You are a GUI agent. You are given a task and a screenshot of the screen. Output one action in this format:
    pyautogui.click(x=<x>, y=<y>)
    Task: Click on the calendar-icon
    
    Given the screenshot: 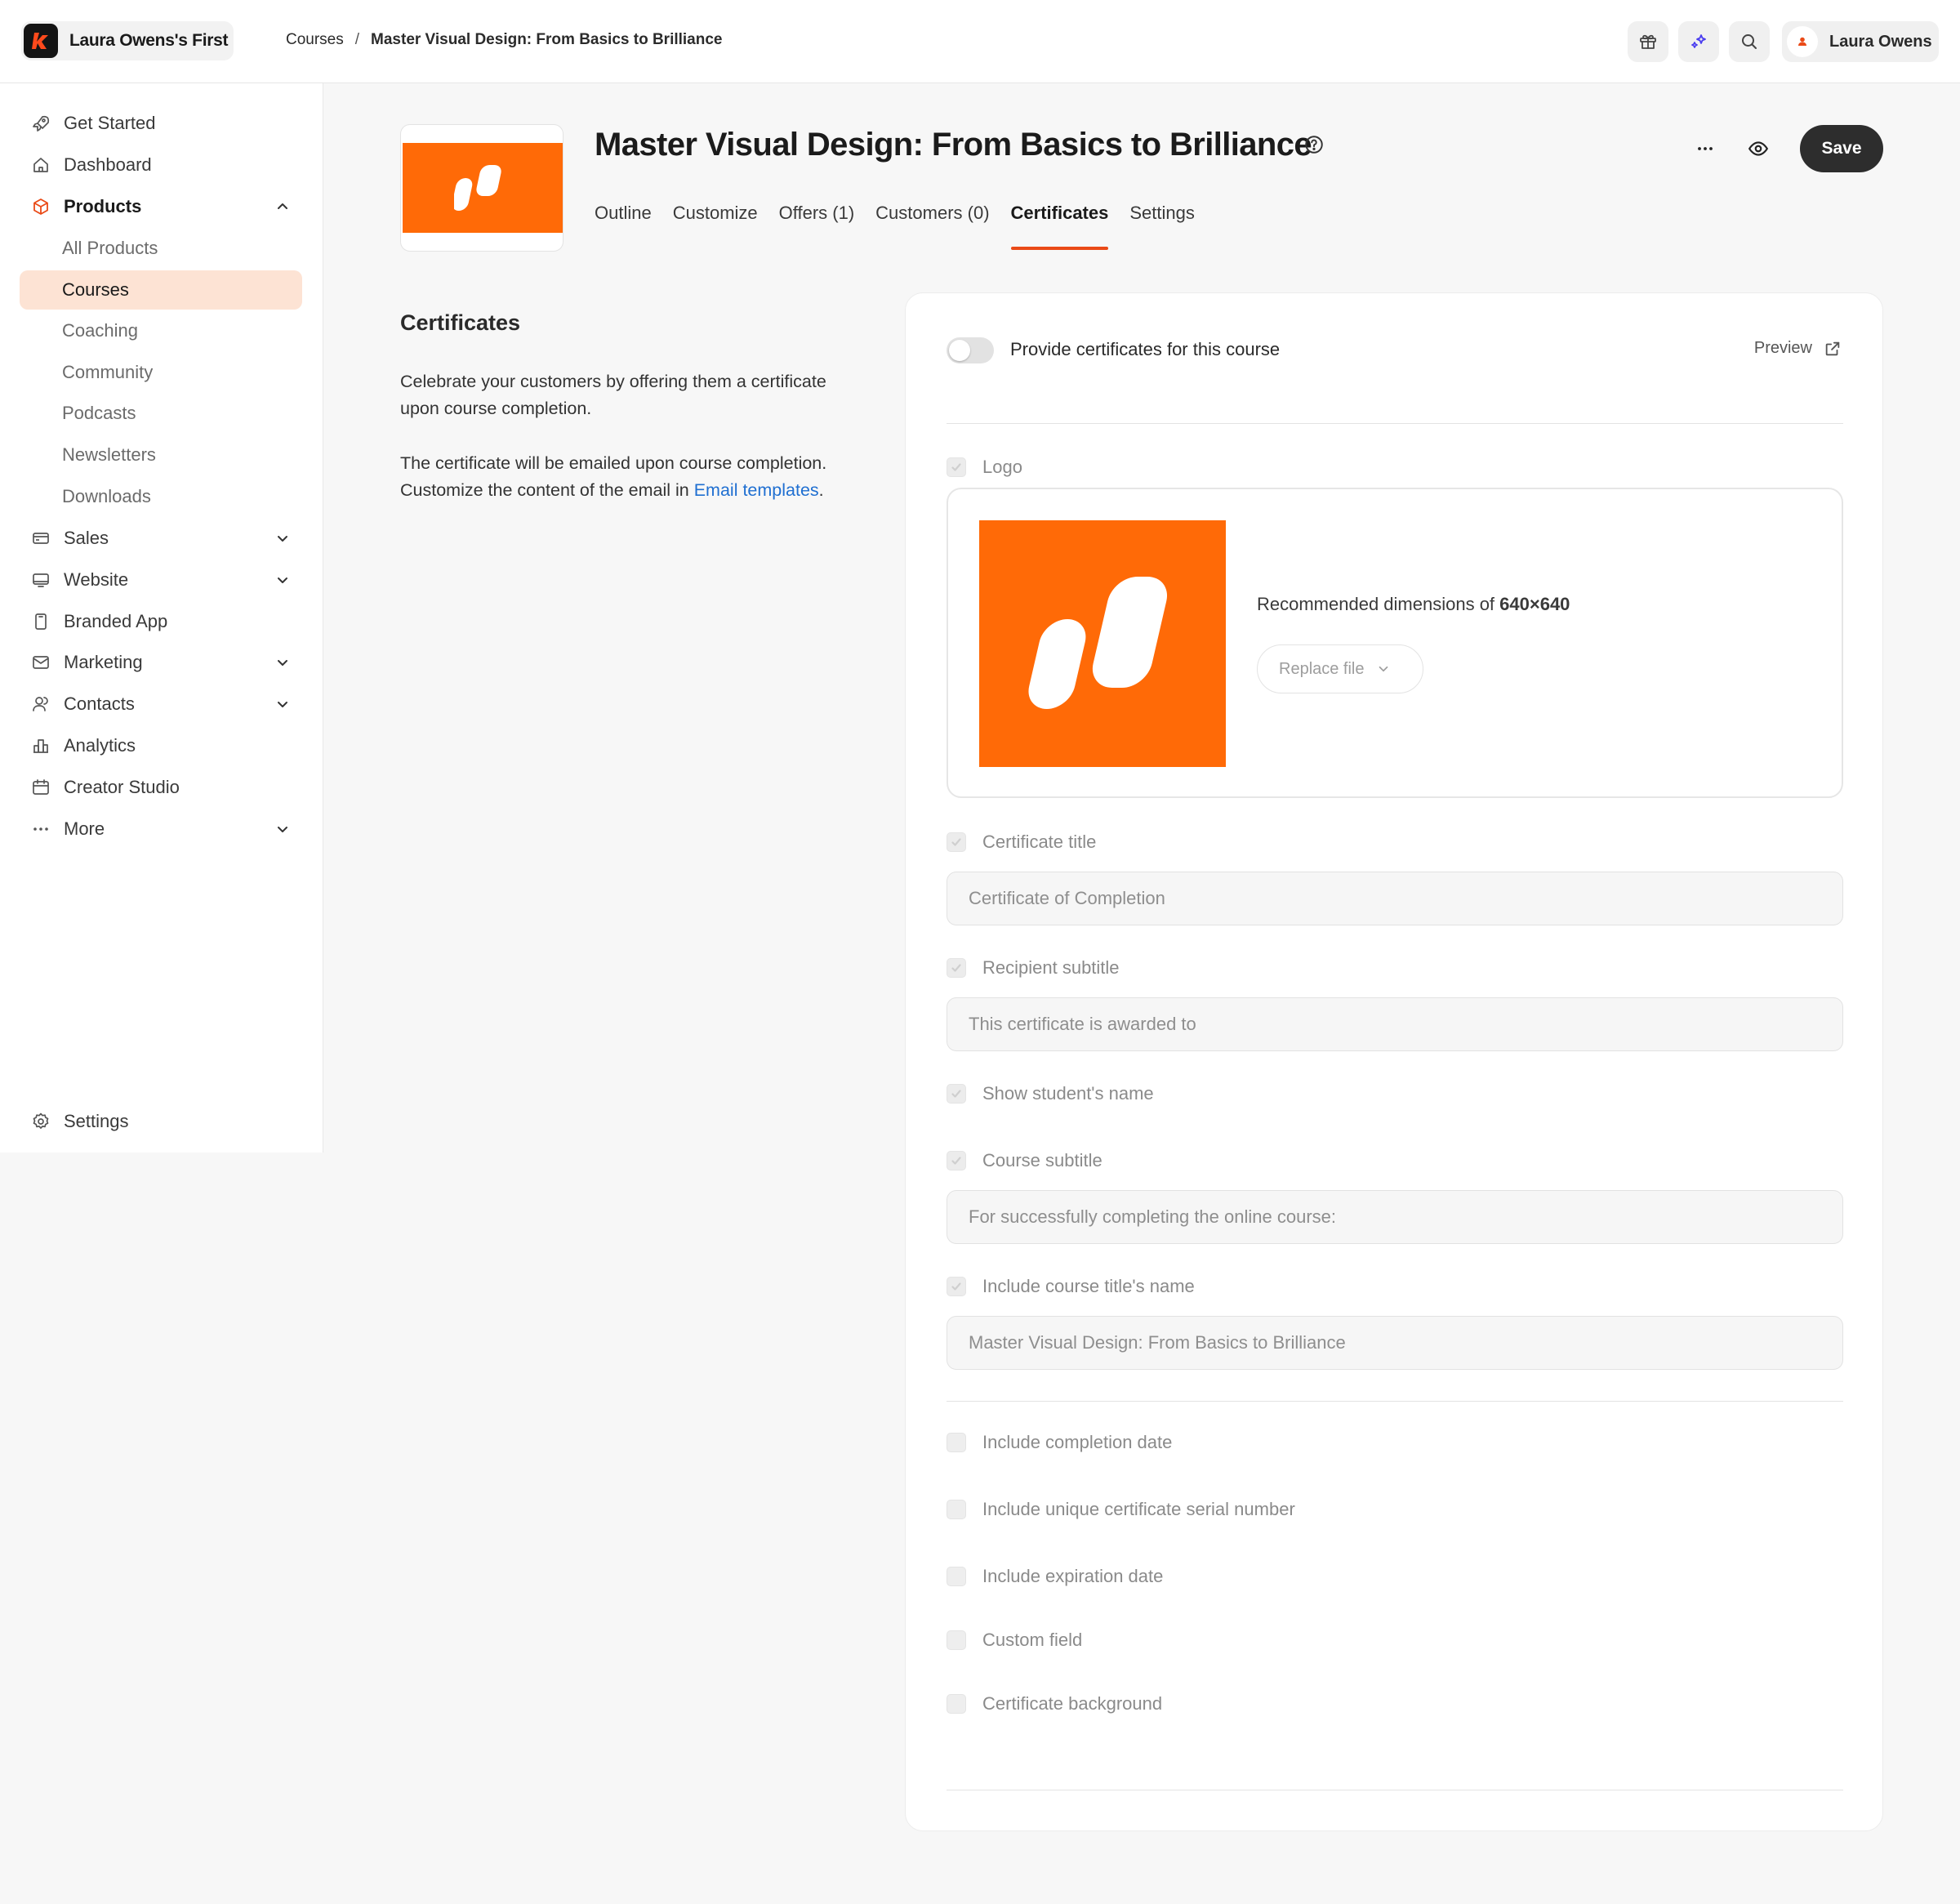 What is the action you would take?
    pyautogui.click(x=40, y=788)
    